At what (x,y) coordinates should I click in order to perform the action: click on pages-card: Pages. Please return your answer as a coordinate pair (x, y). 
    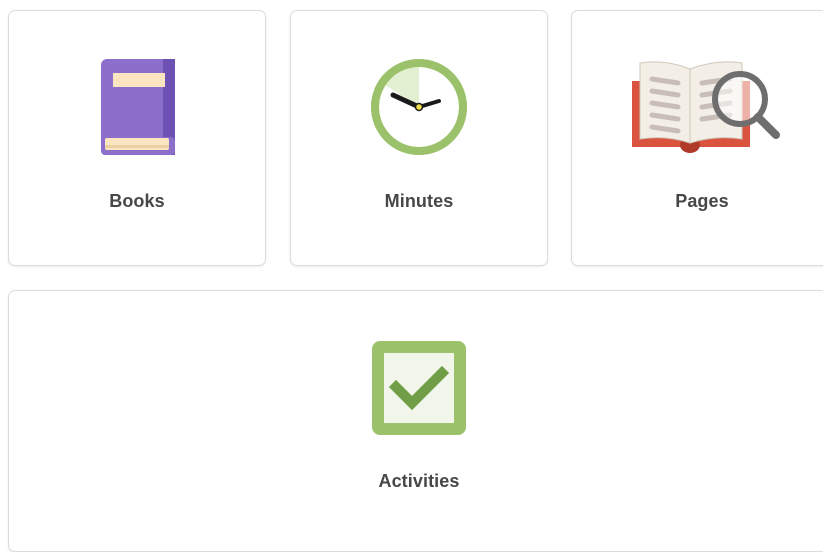
    Looking at the image, I should click on (697, 138).